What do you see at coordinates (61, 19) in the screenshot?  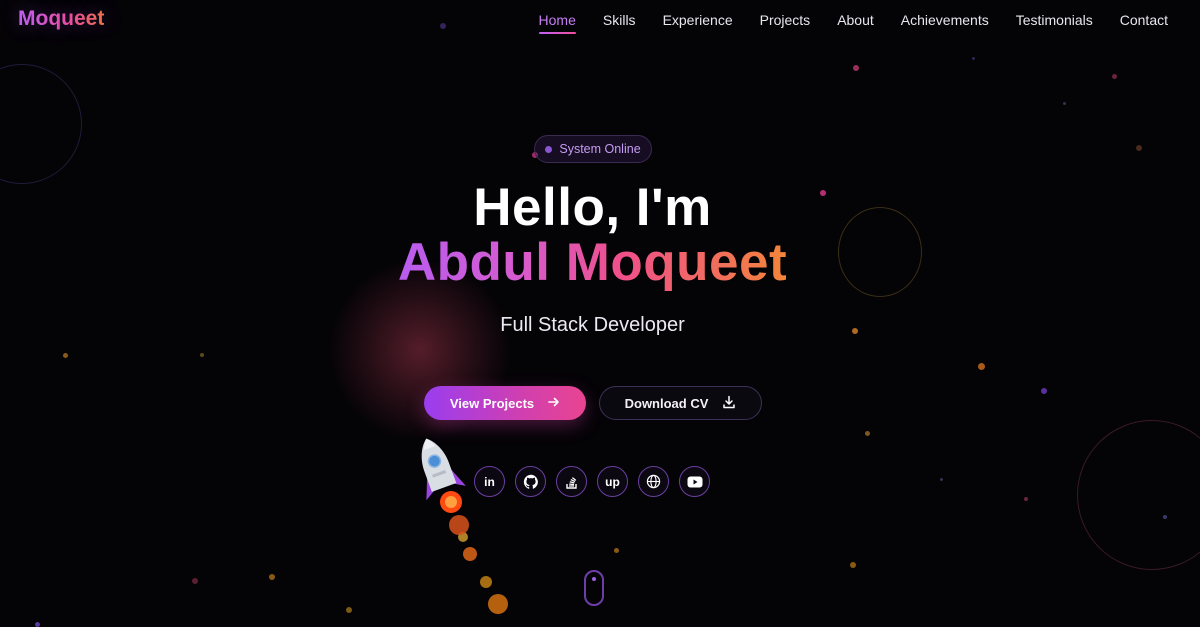 I see `site-logo: Moqueet` at bounding box center [61, 19].